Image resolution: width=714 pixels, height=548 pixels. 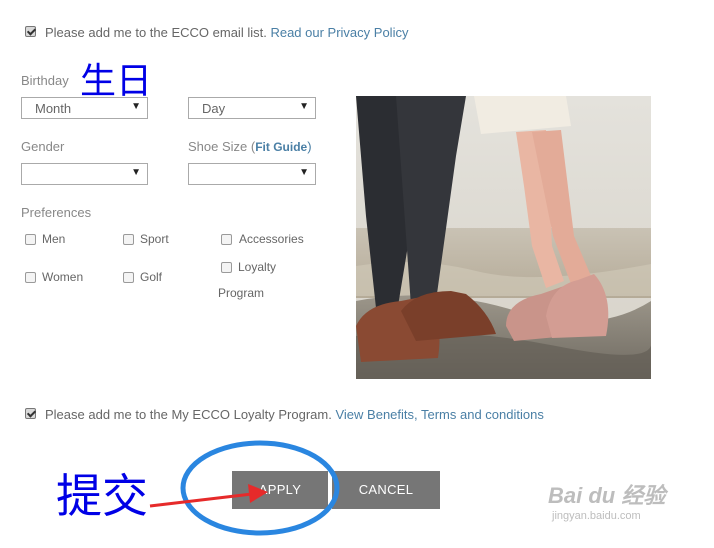 I want to click on watermark-url: jingyan.baidu.com, so click(x=596, y=516).